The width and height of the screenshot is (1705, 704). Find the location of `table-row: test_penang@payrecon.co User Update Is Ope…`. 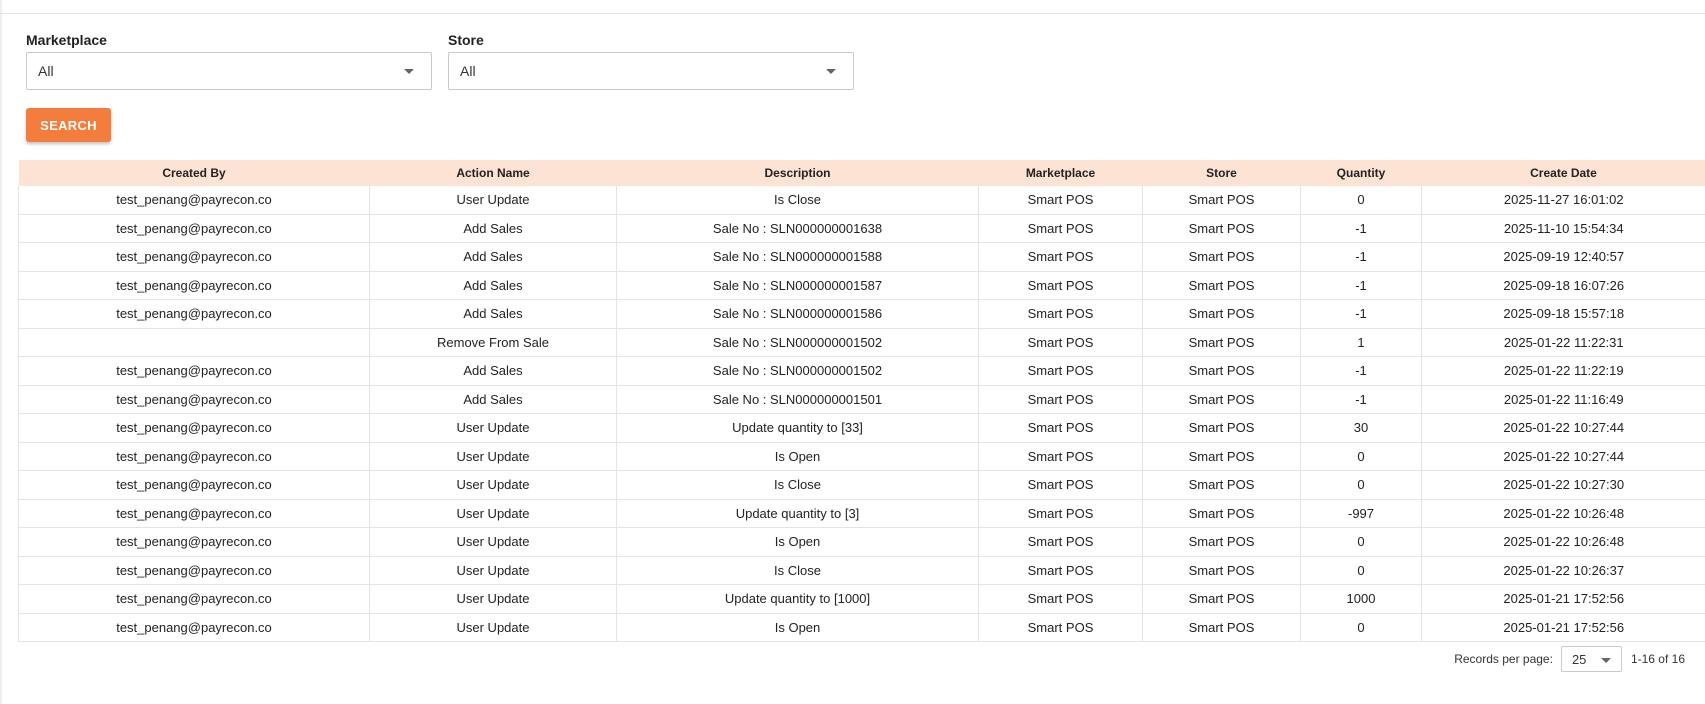

table-row: test_penang@payrecon.co User Update Is Ope… is located at coordinates (861, 627).